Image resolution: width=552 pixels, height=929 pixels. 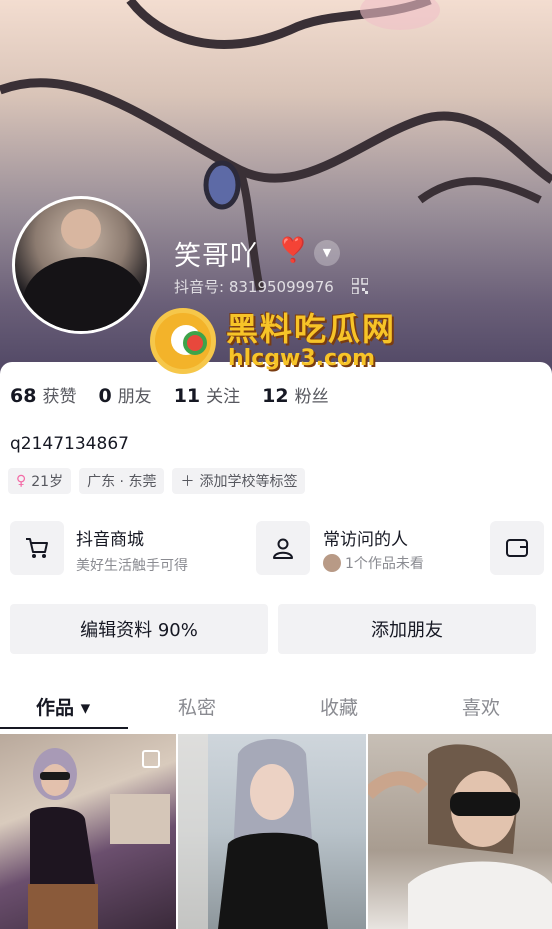 I want to click on shortcut-cards: 抖音商城 美好生活触手可得 常访问的人 1个作品未看, so click(x=278, y=549).